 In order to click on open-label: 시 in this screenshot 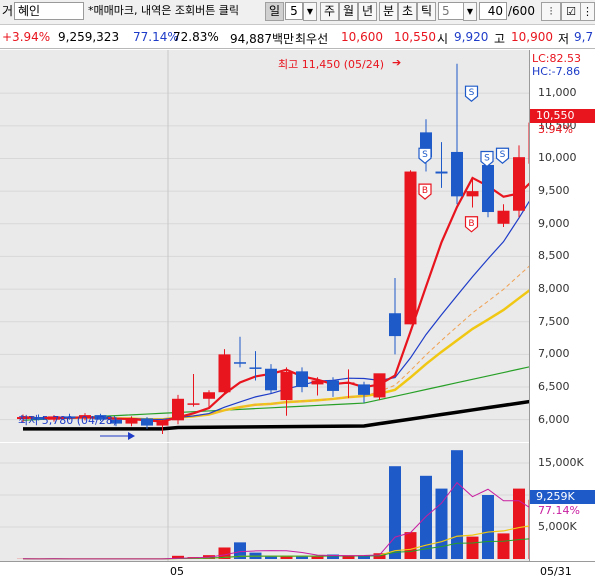, I will do `click(443, 39)`.